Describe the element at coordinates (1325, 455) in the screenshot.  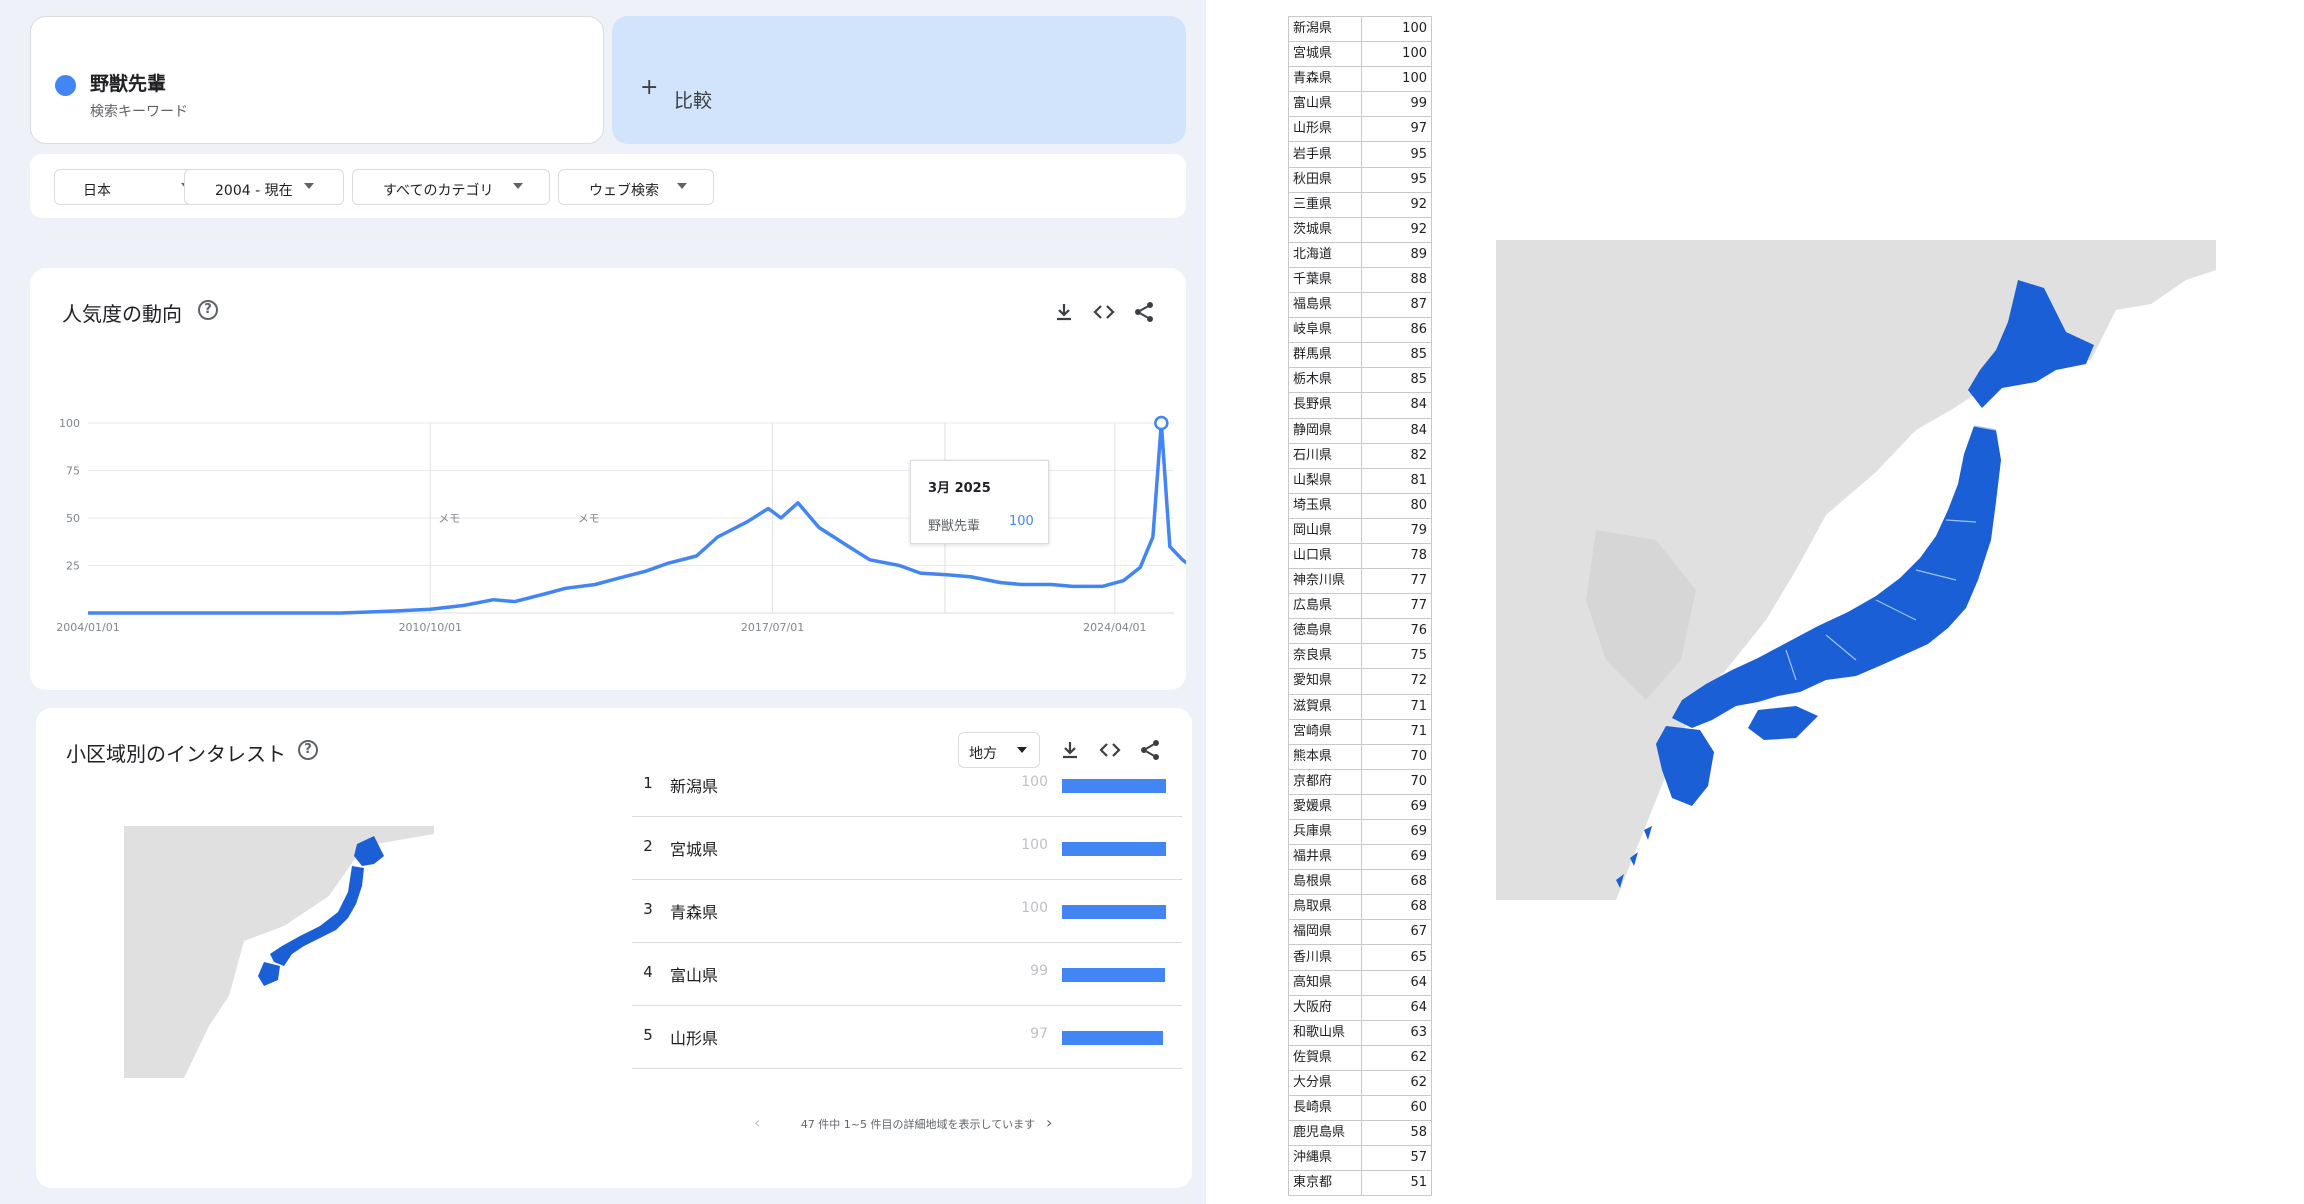
I see `table-prefecture-cell: 石川県` at that location.